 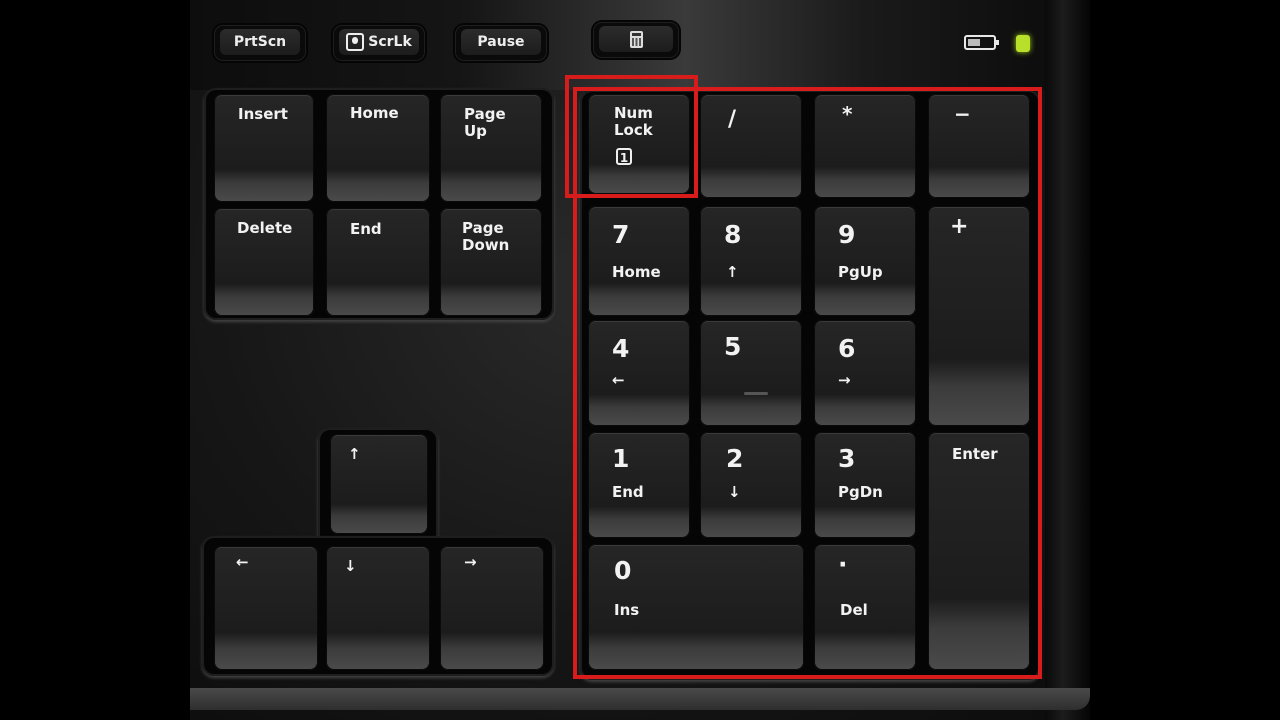 I want to click on numpad-2-main: 2, so click(x=735, y=458).